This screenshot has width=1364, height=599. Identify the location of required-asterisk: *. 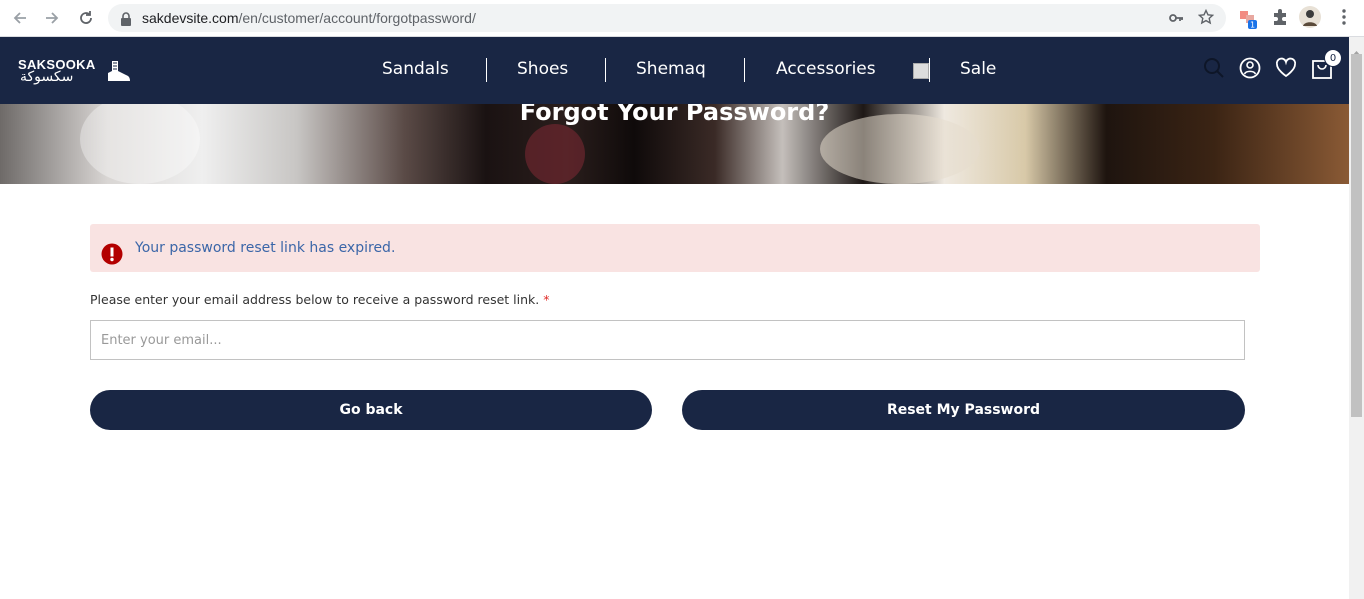
(546, 299).